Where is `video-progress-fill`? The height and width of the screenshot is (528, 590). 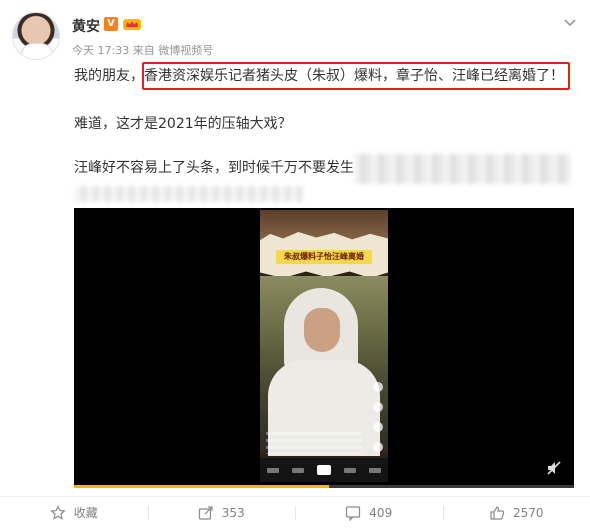
video-progress-fill is located at coordinates (201, 486).